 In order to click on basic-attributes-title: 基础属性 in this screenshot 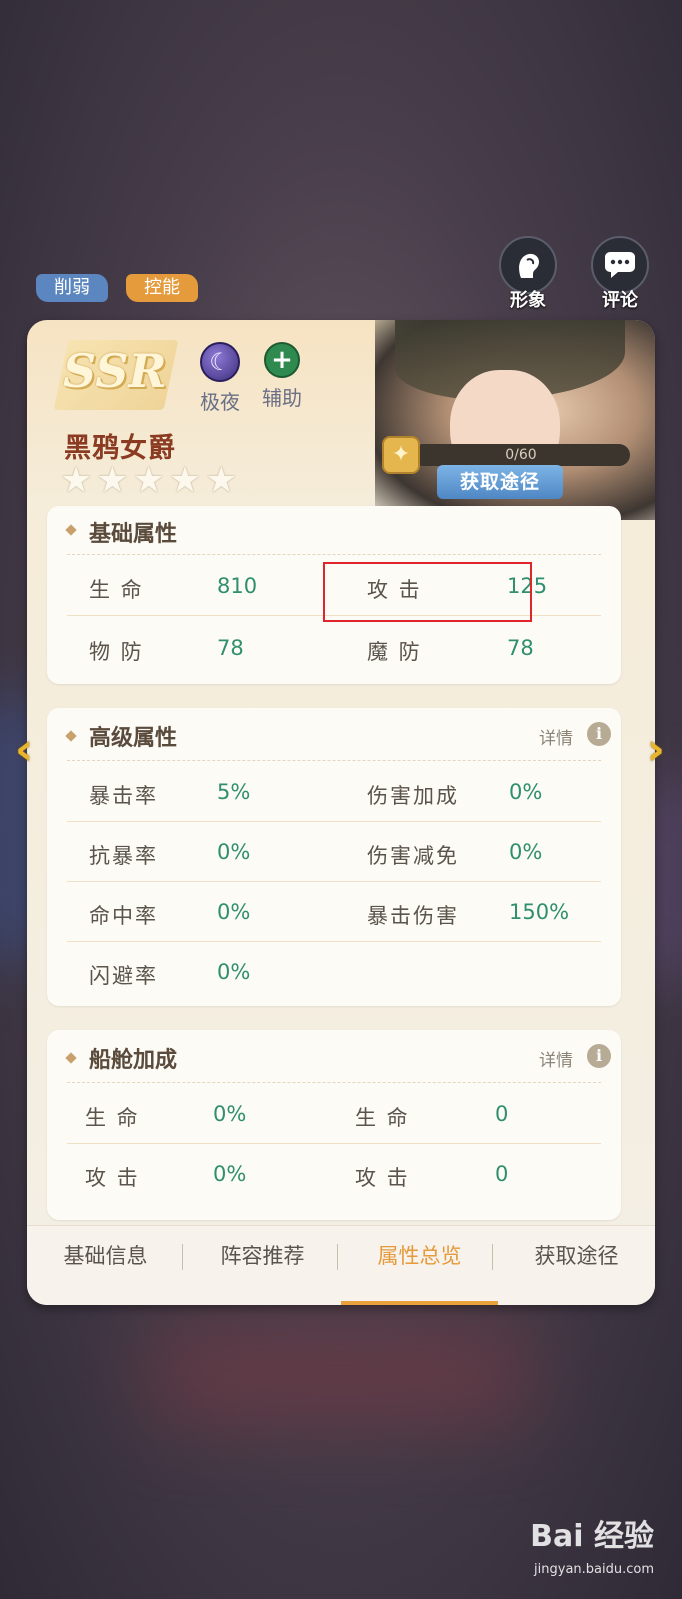, I will do `click(133, 534)`.